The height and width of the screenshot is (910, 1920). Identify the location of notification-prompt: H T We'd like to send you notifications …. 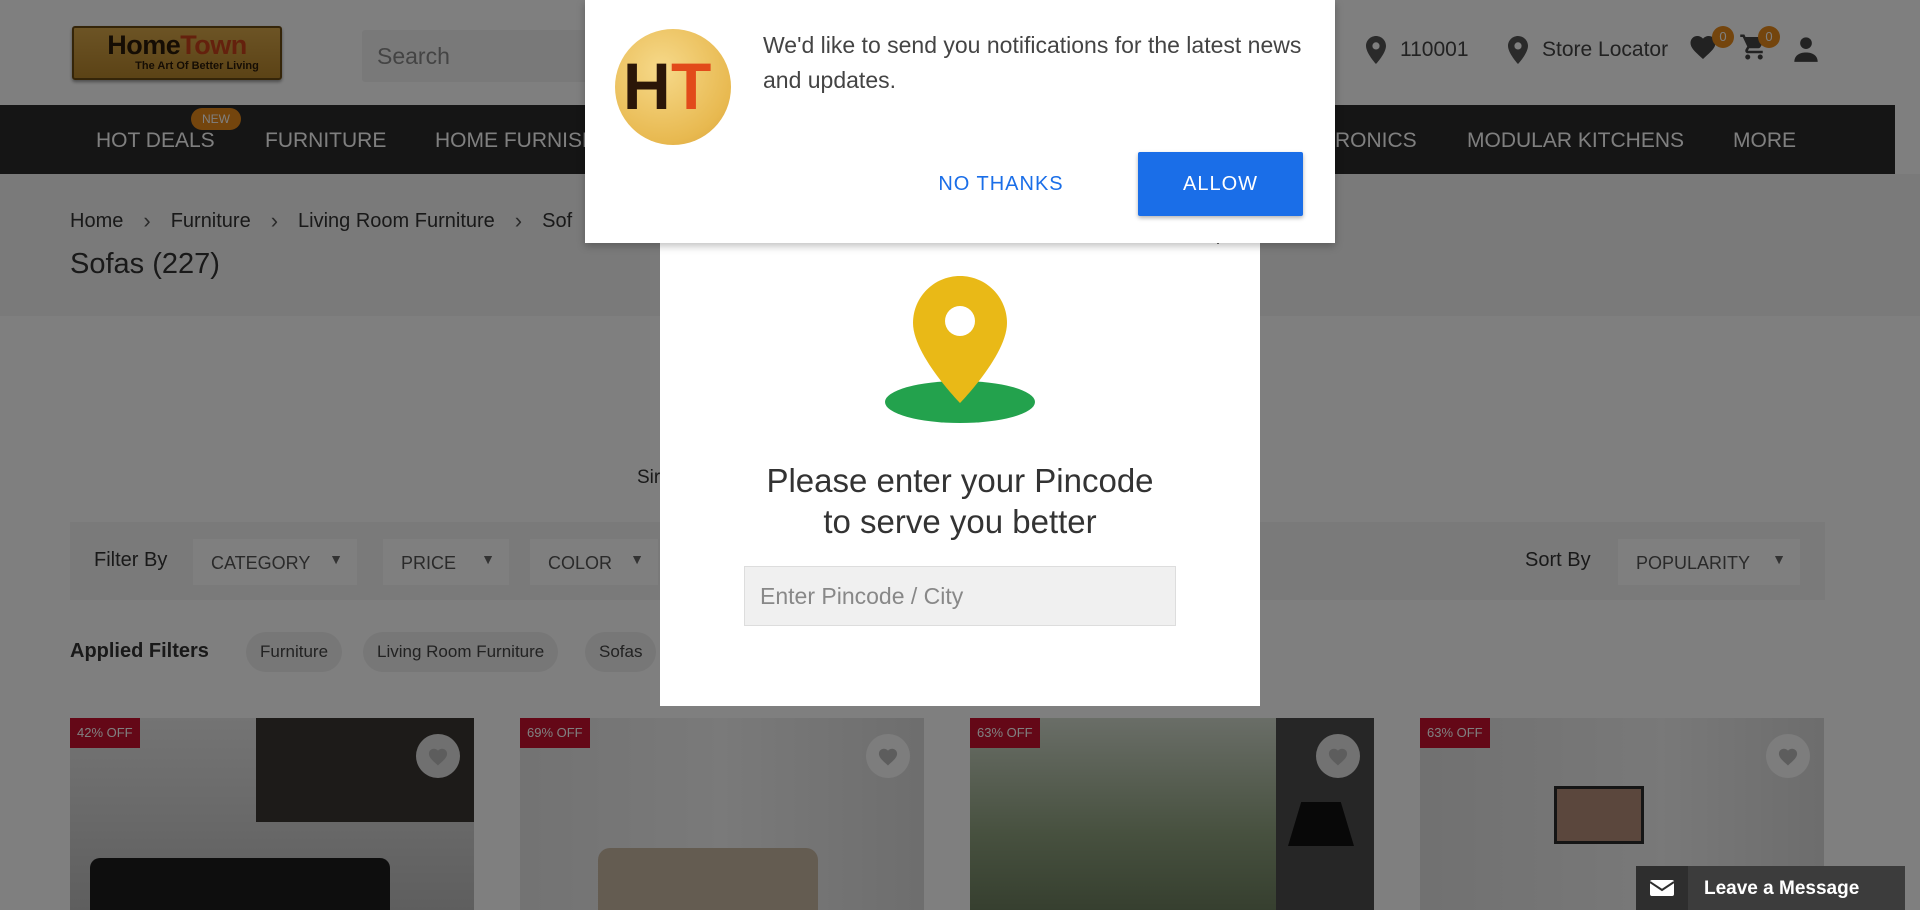
(960, 121).